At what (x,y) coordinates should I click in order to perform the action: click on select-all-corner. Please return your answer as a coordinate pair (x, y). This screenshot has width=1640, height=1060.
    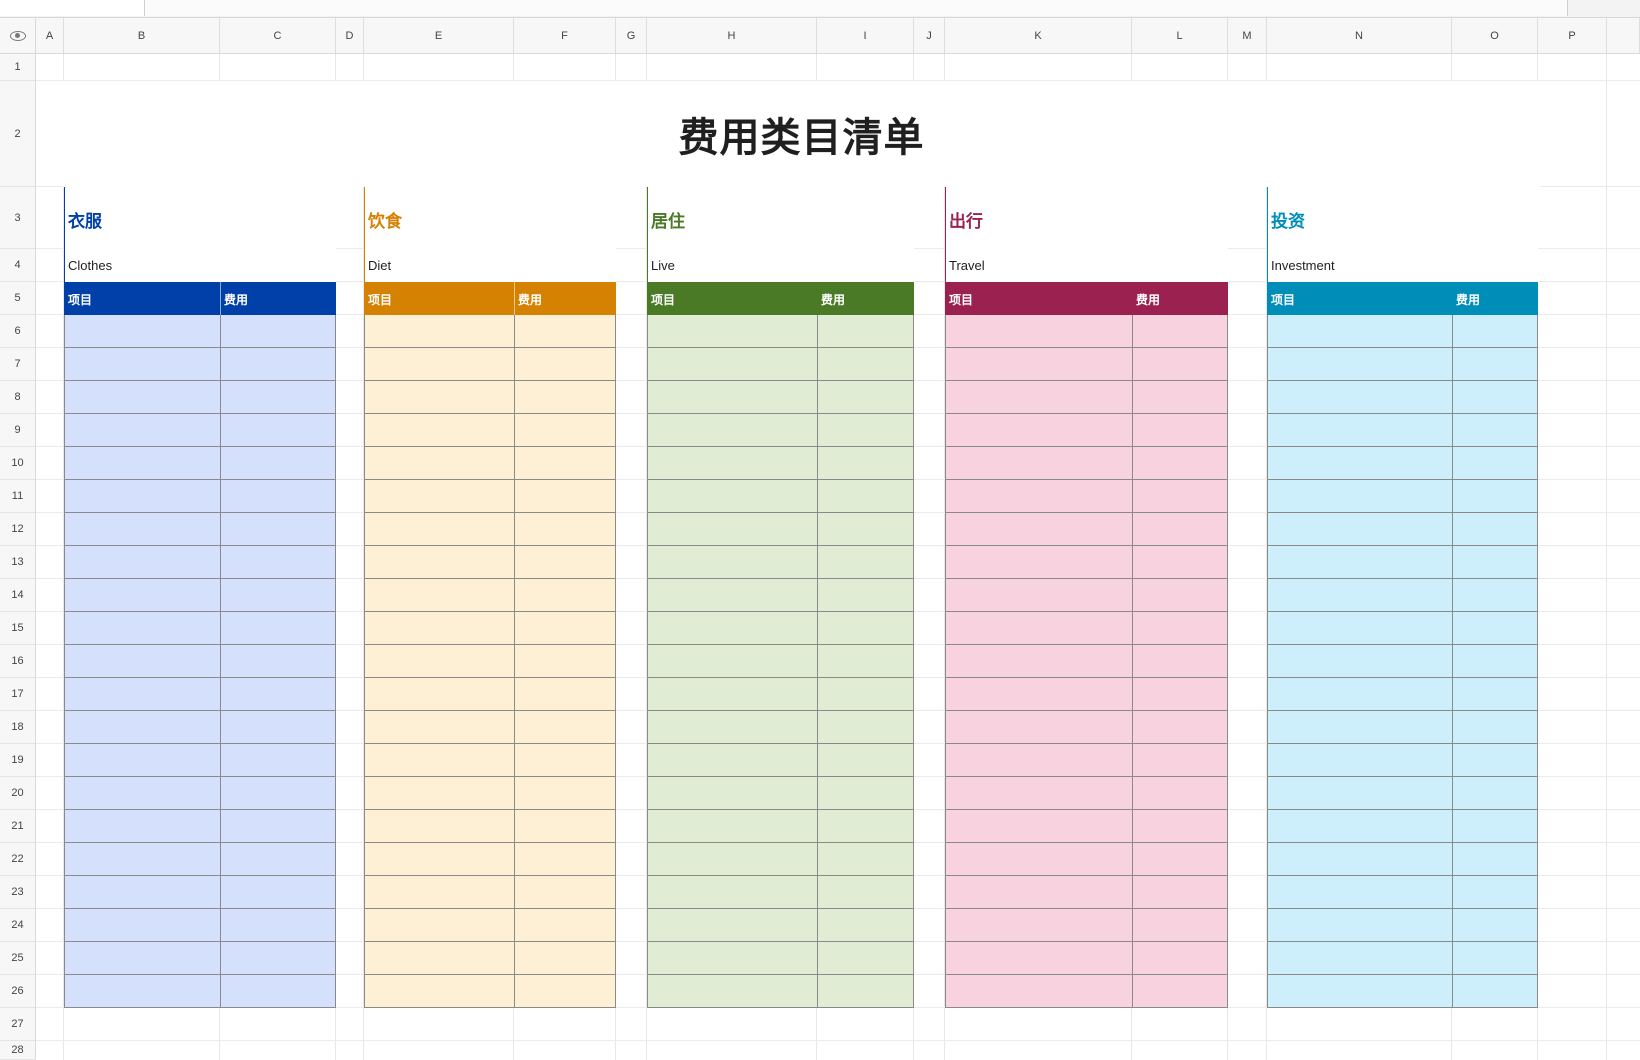
    Looking at the image, I should click on (18, 36).